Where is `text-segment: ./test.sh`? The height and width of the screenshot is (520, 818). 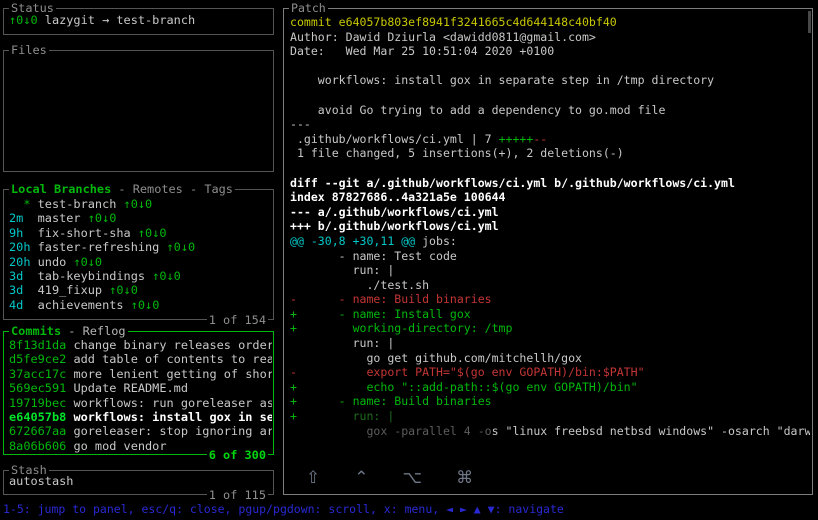 text-segment: ./test.sh is located at coordinates (360, 284).